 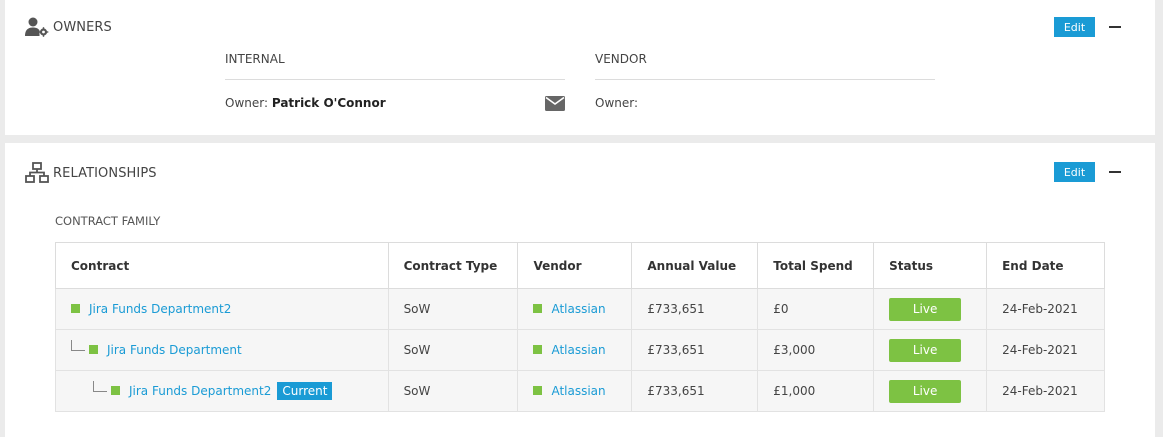 I want to click on contract-cell: Jira Funds Department2, so click(x=222, y=309).